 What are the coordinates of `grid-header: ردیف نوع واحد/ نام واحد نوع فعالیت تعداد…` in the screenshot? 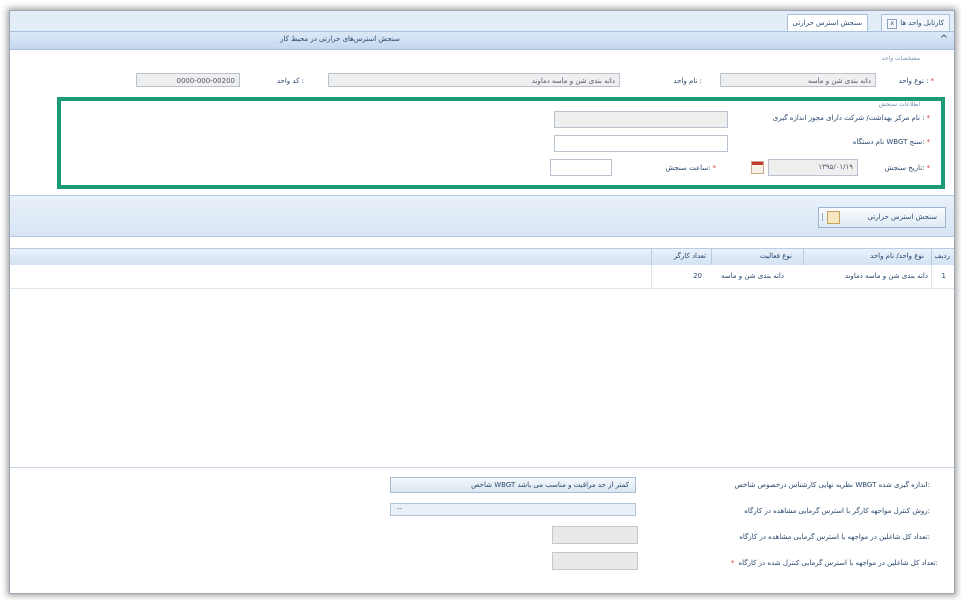 It's located at (482, 257).